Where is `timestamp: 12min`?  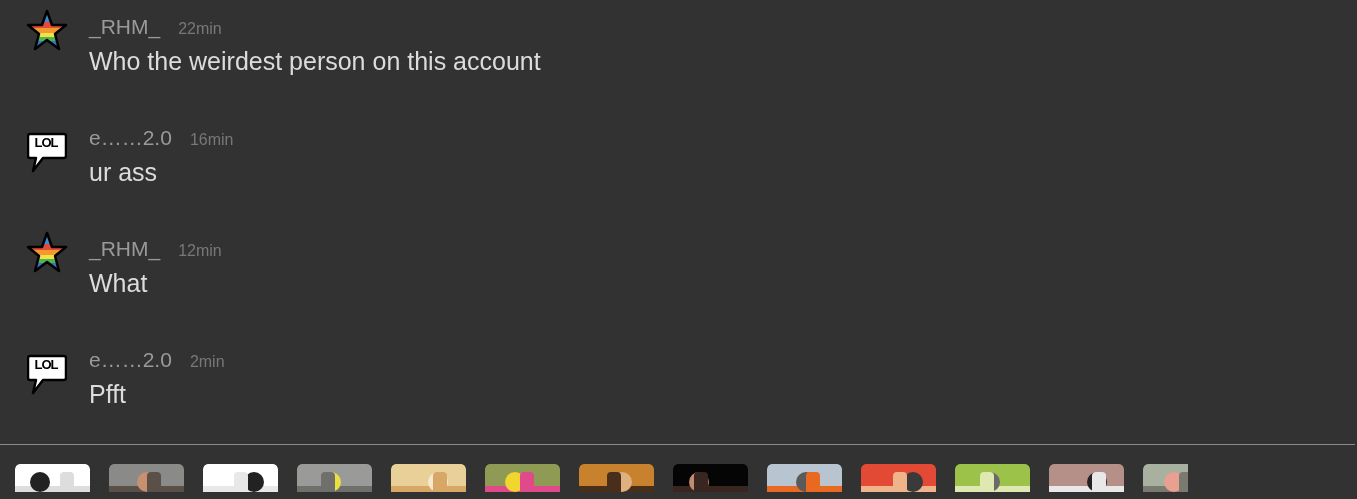 timestamp: 12min is located at coordinates (200, 251).